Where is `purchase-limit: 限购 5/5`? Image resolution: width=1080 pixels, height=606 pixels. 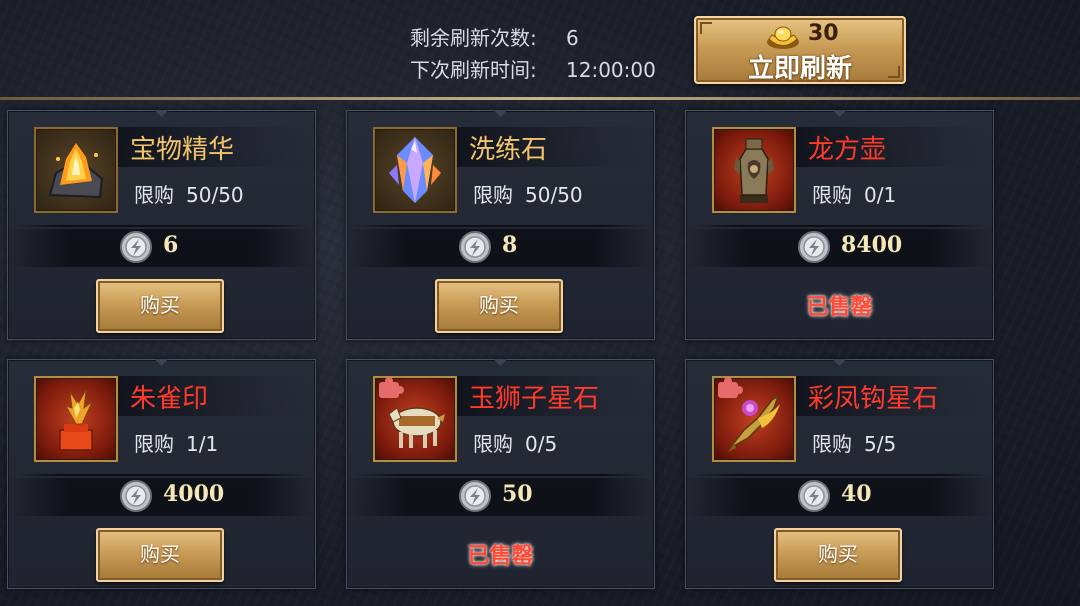
purchase-limit: 限购 5/5 is located at coordinates (854, 442).